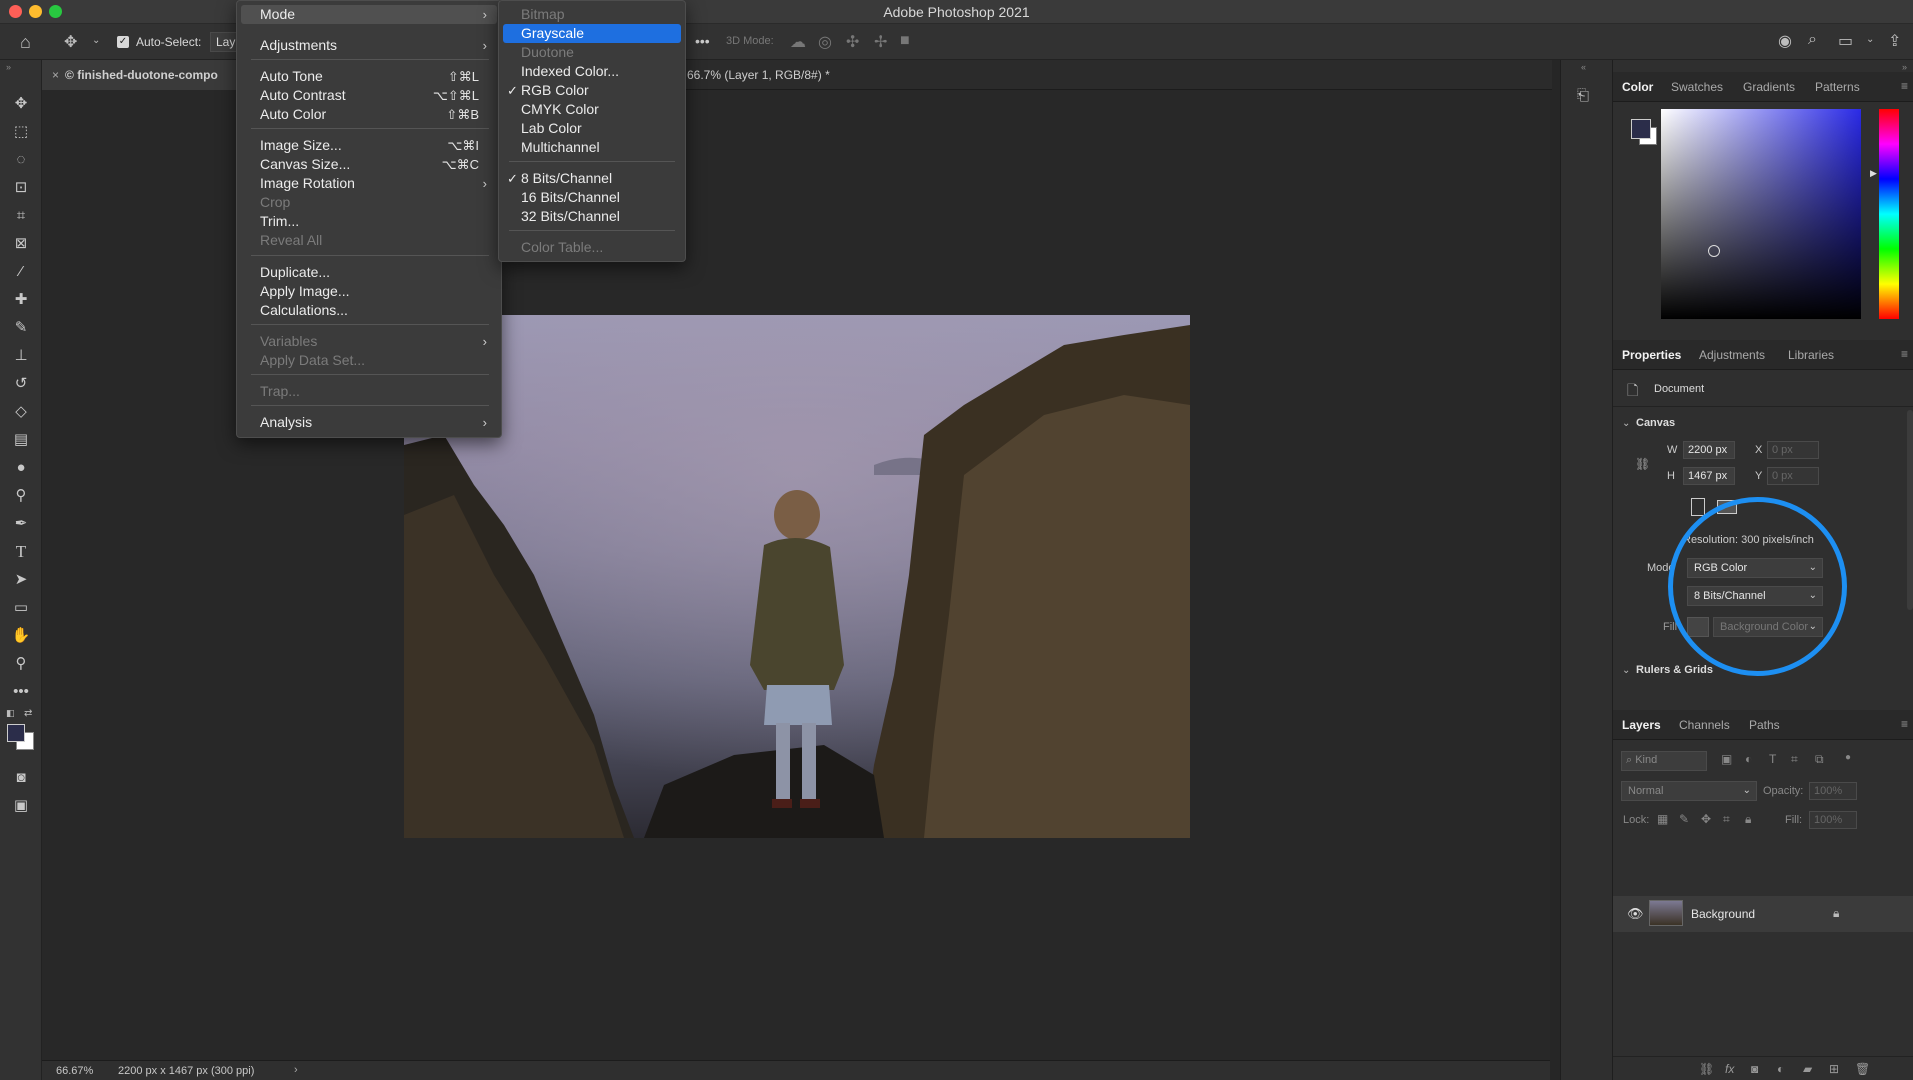 This screenshot has height=1080, width=1913. I want to click on submenu-item-16-bits-channel: 16 Bits/Channel, so click(592, 197).